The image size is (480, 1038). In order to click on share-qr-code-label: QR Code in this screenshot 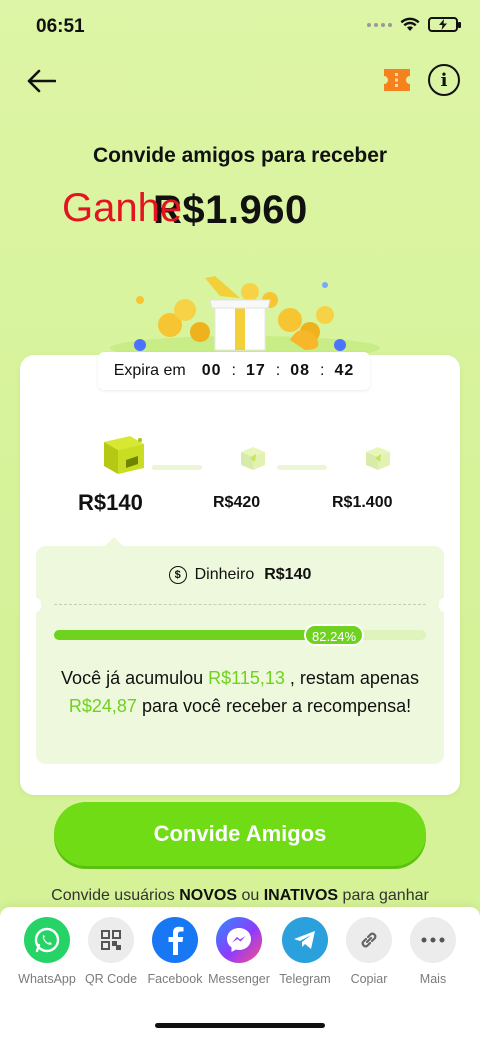, I will do `click(111, 979)`.